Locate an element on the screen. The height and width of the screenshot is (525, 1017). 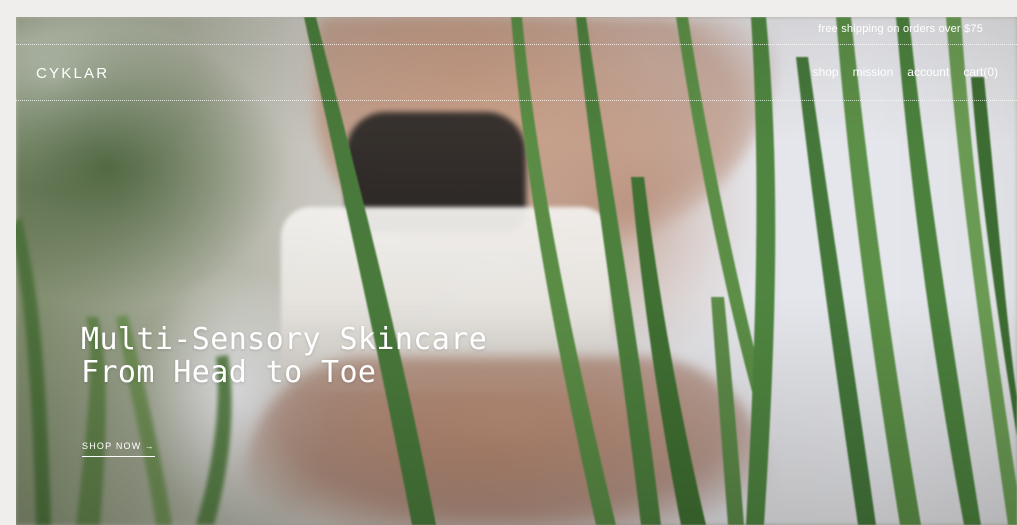
hero-headline: Multi-Sensory Skincare From Head to Toe is located at coordinates (284, 356).